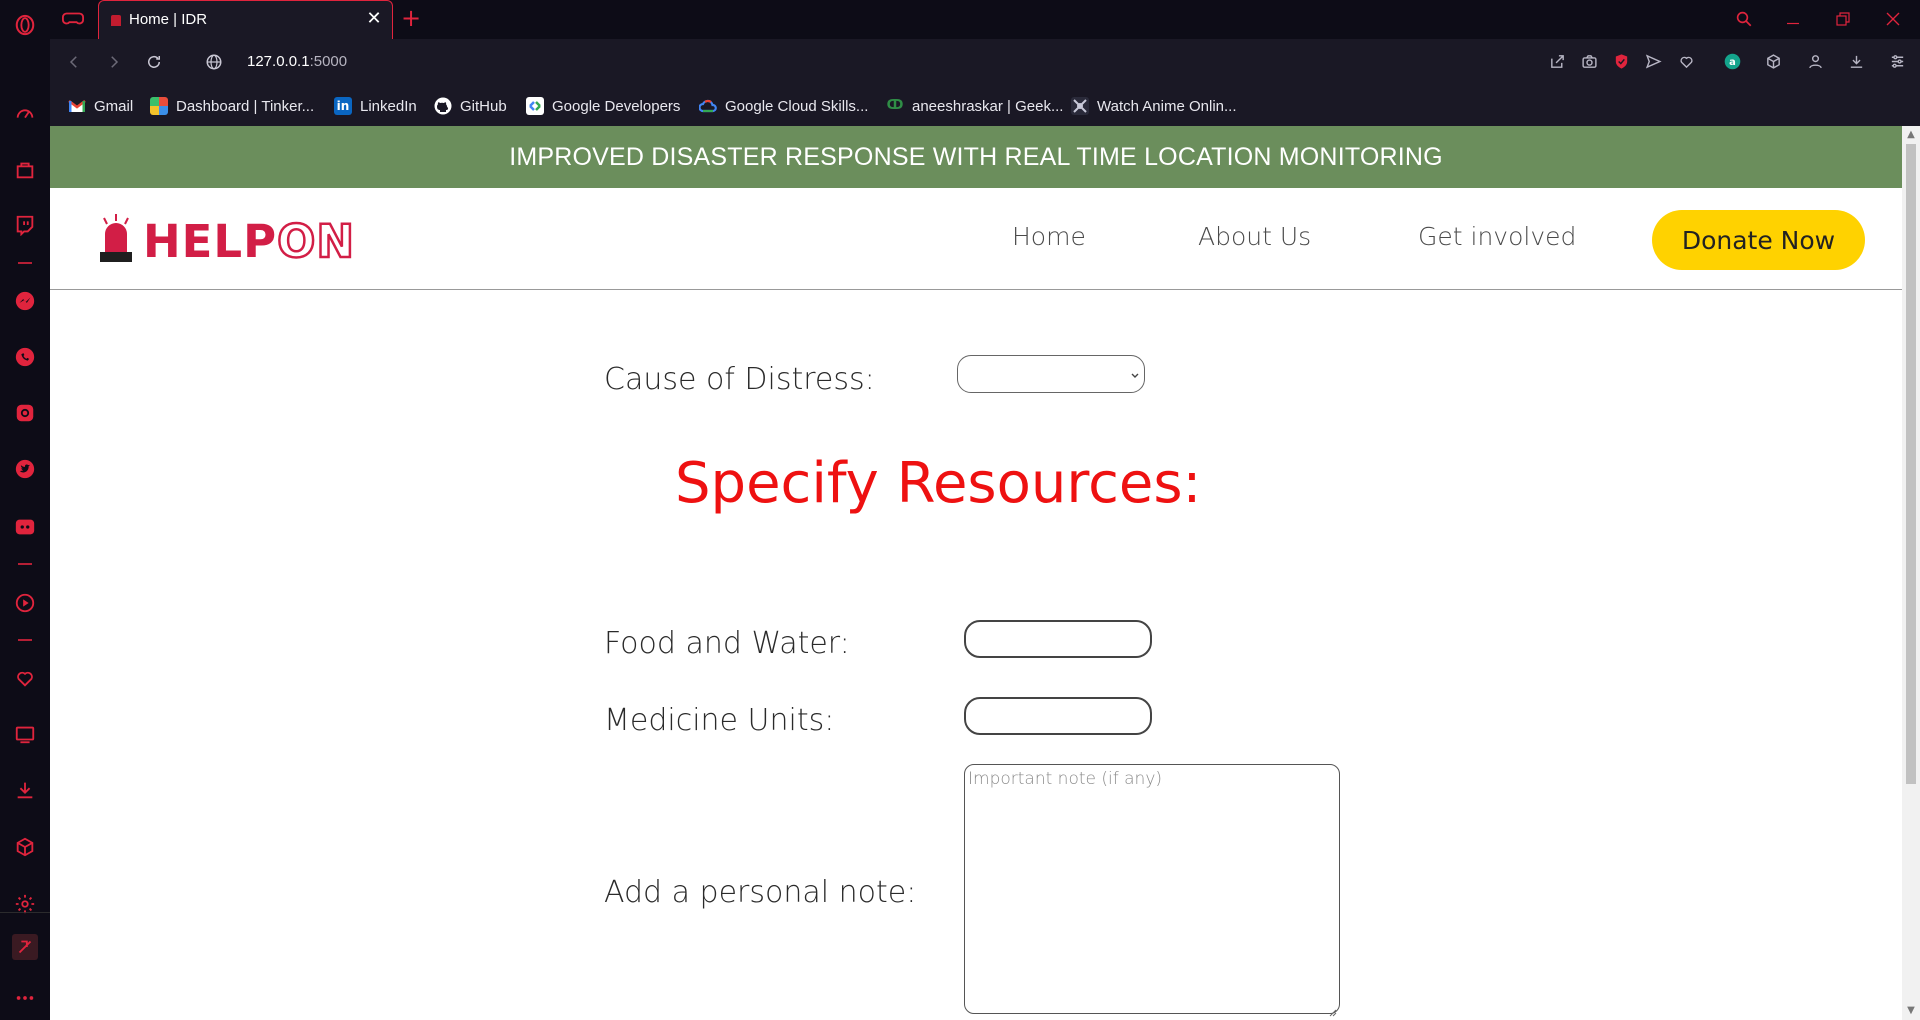 The width and height of the screenshot is (1920, 1020). I want to click on pinned-app-icon, so click(25, 947).